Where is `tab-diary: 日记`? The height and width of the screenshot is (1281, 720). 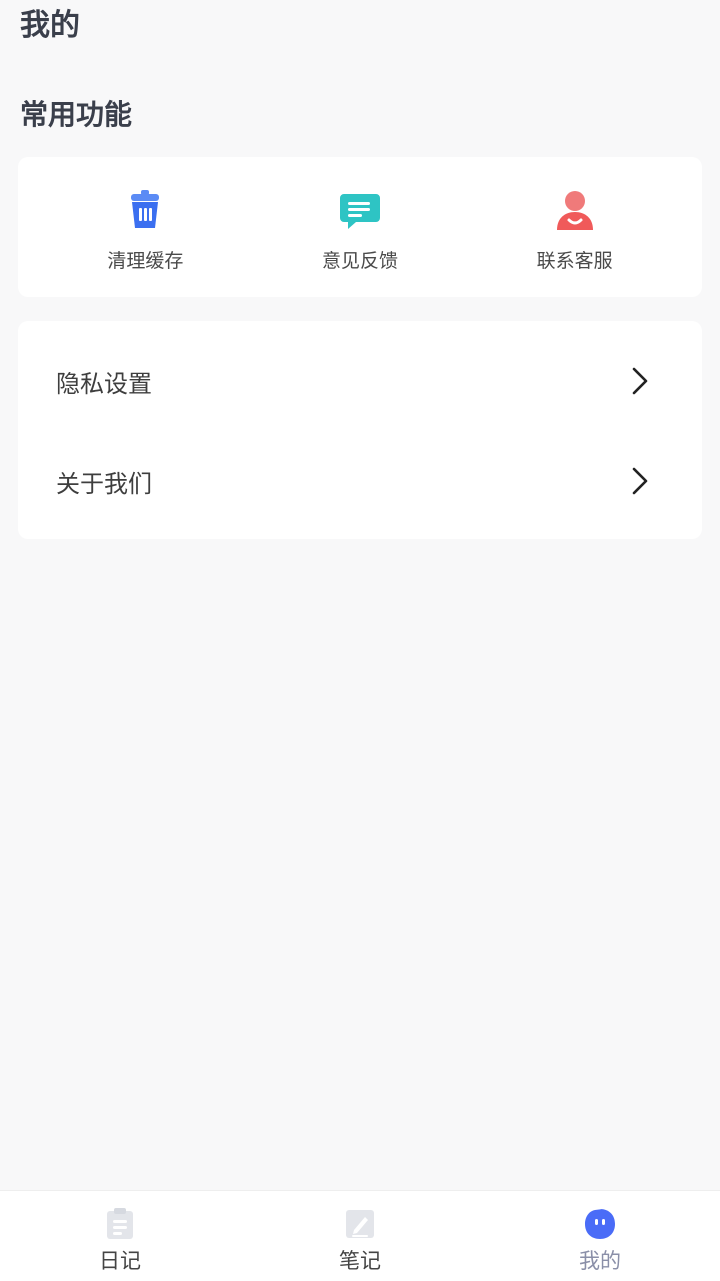
tab-diary: 日记 is located at coordinates (120, 1236).